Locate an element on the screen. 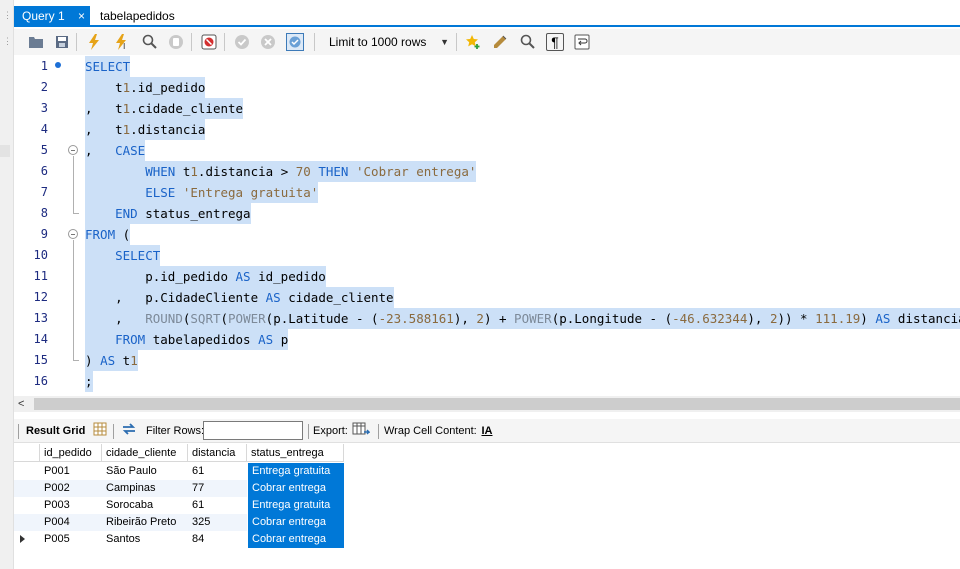 Image resolution: width=960 pixels, height=569 pixels. execute-current-icon: I is located at coordinates (122, 42).